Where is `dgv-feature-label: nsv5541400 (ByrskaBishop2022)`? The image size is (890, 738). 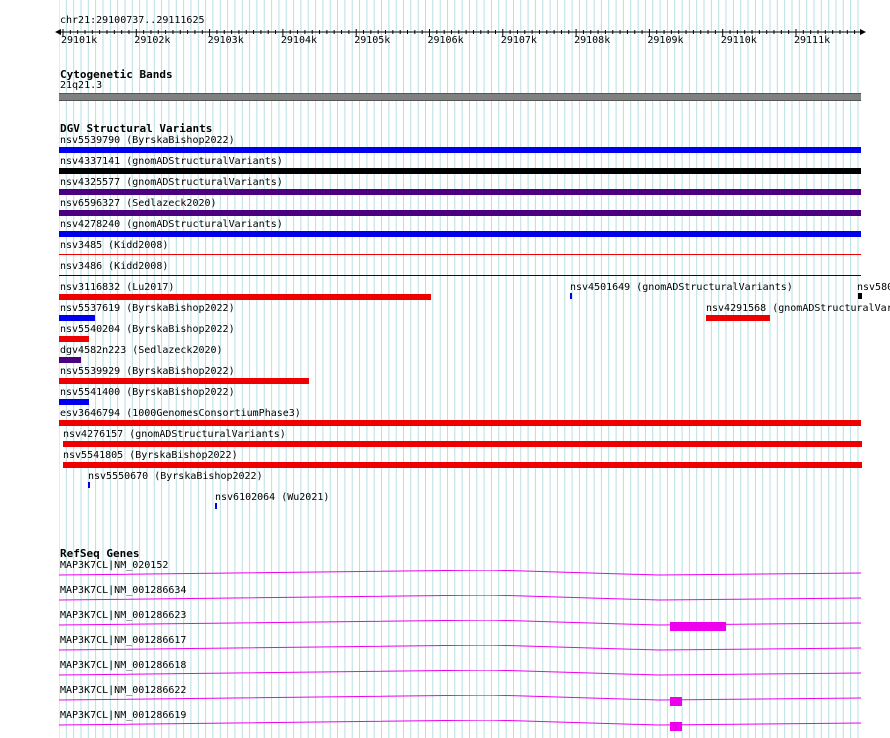
dgv-feature-label: nsv5541400 (ByrskaBishop2022) is located at coordinates (147, 393).